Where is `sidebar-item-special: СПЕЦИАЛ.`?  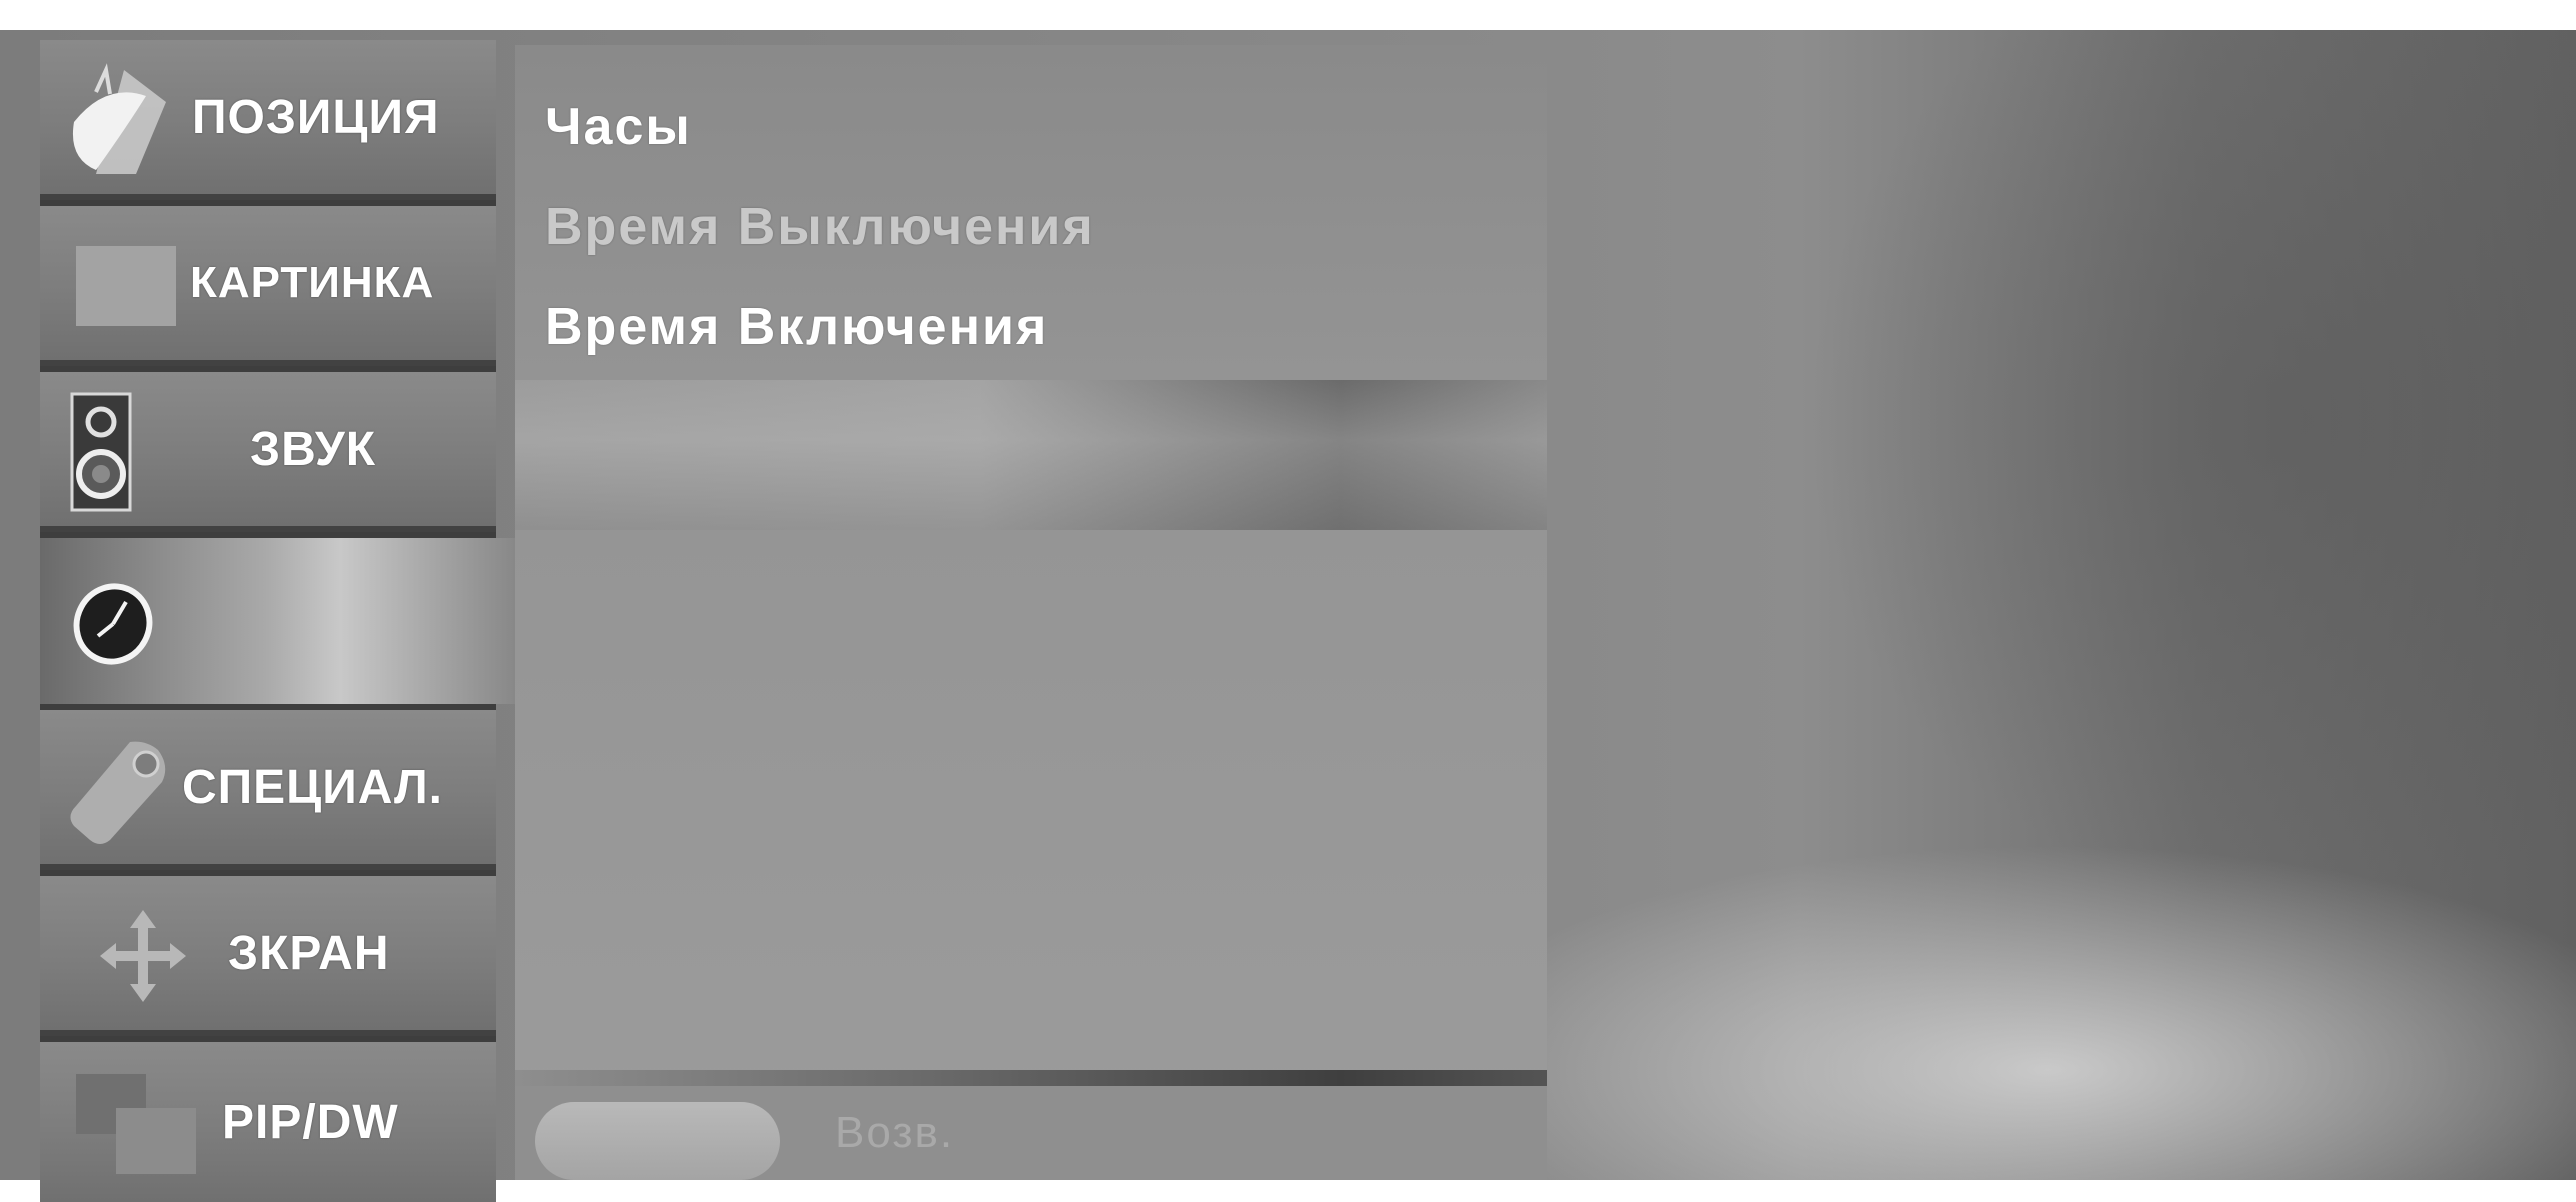 sidebar-item-special: СПЕЦИАЛ. is located at coordinates (268, 790).